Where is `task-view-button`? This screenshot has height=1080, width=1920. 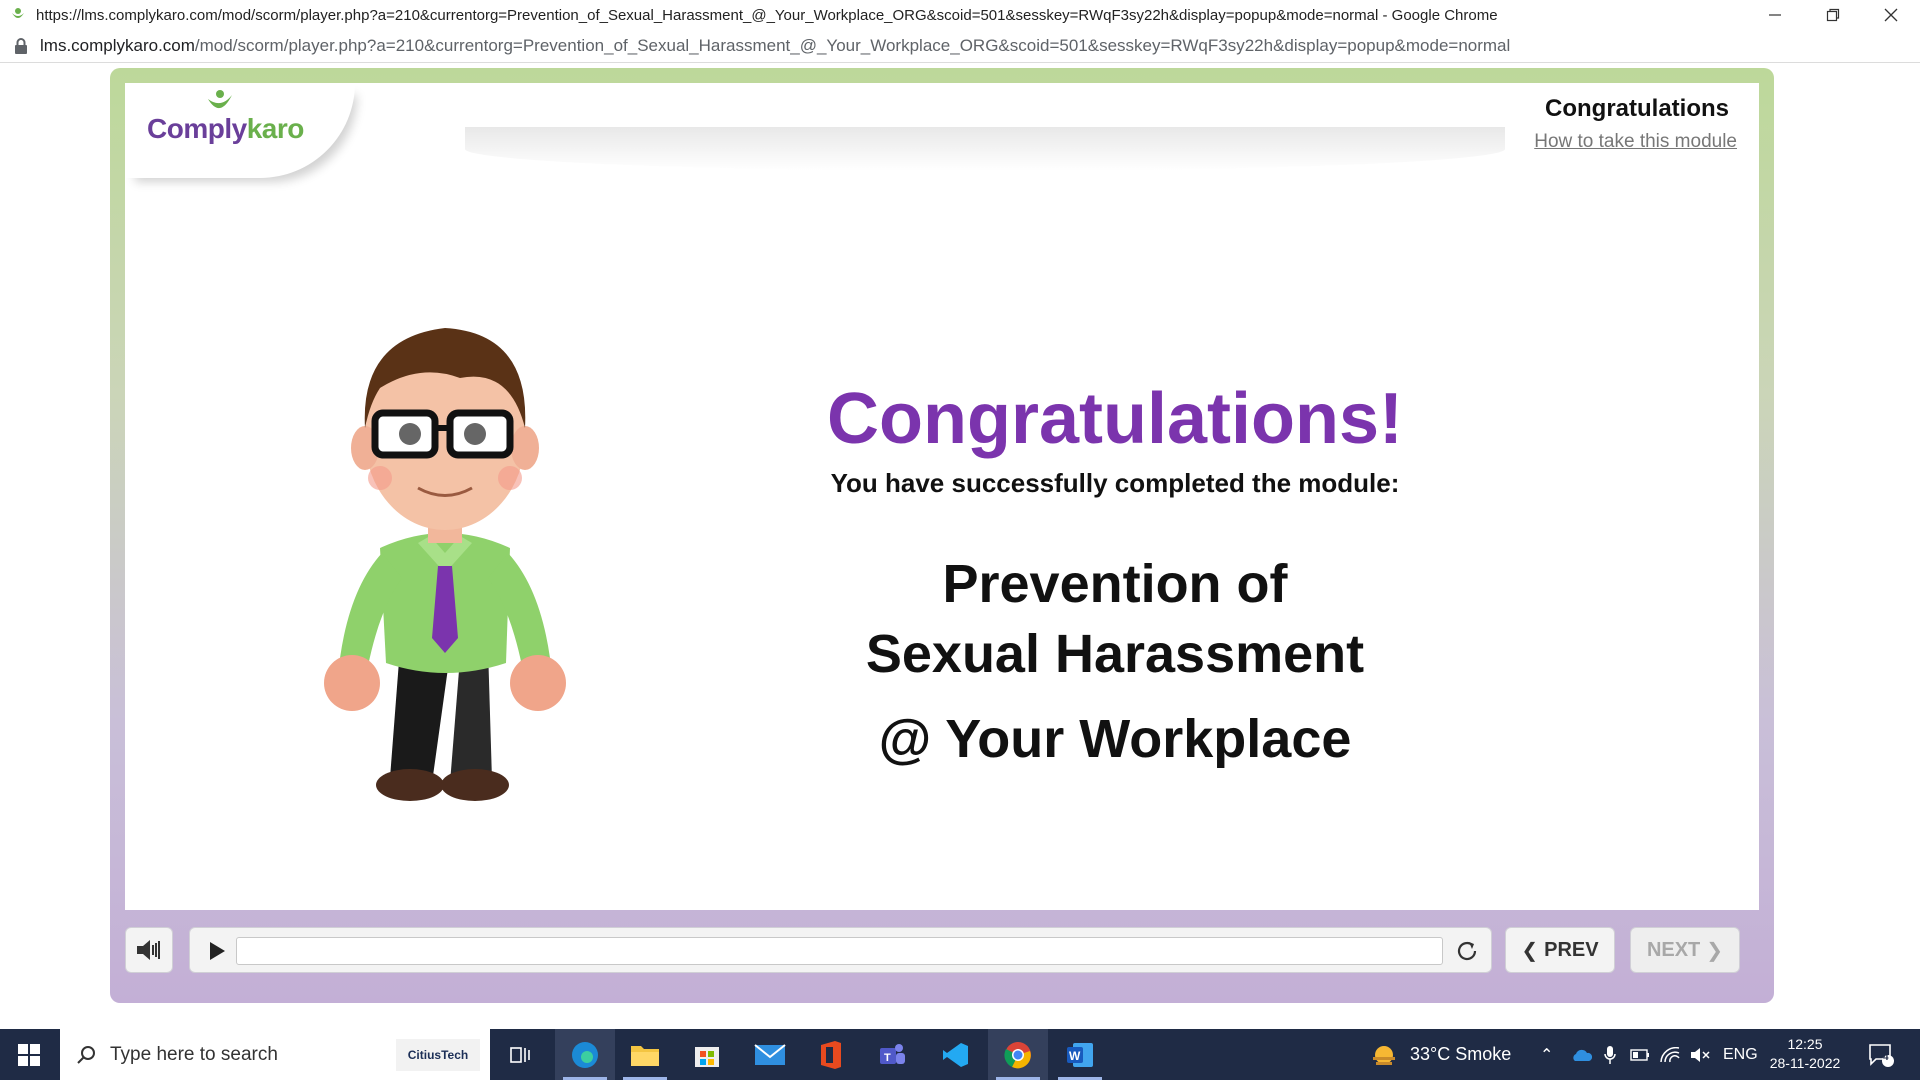
task-view-button is located at coordinates (520, 1054).